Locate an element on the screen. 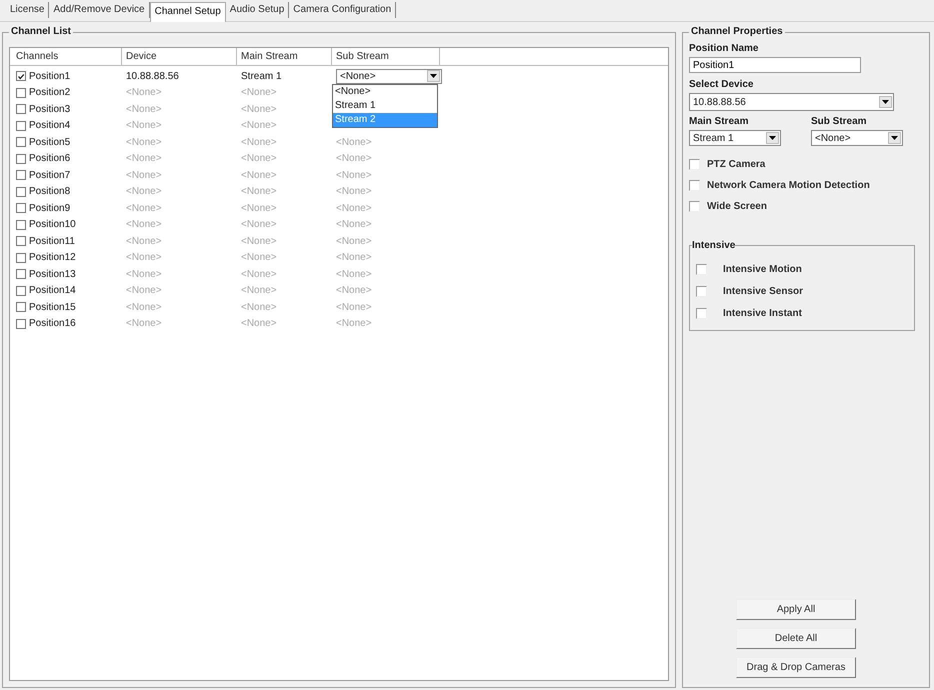 The width and height of the screenshot is (934, 690). menu-item: <None> is located at coordinates (385, 91).